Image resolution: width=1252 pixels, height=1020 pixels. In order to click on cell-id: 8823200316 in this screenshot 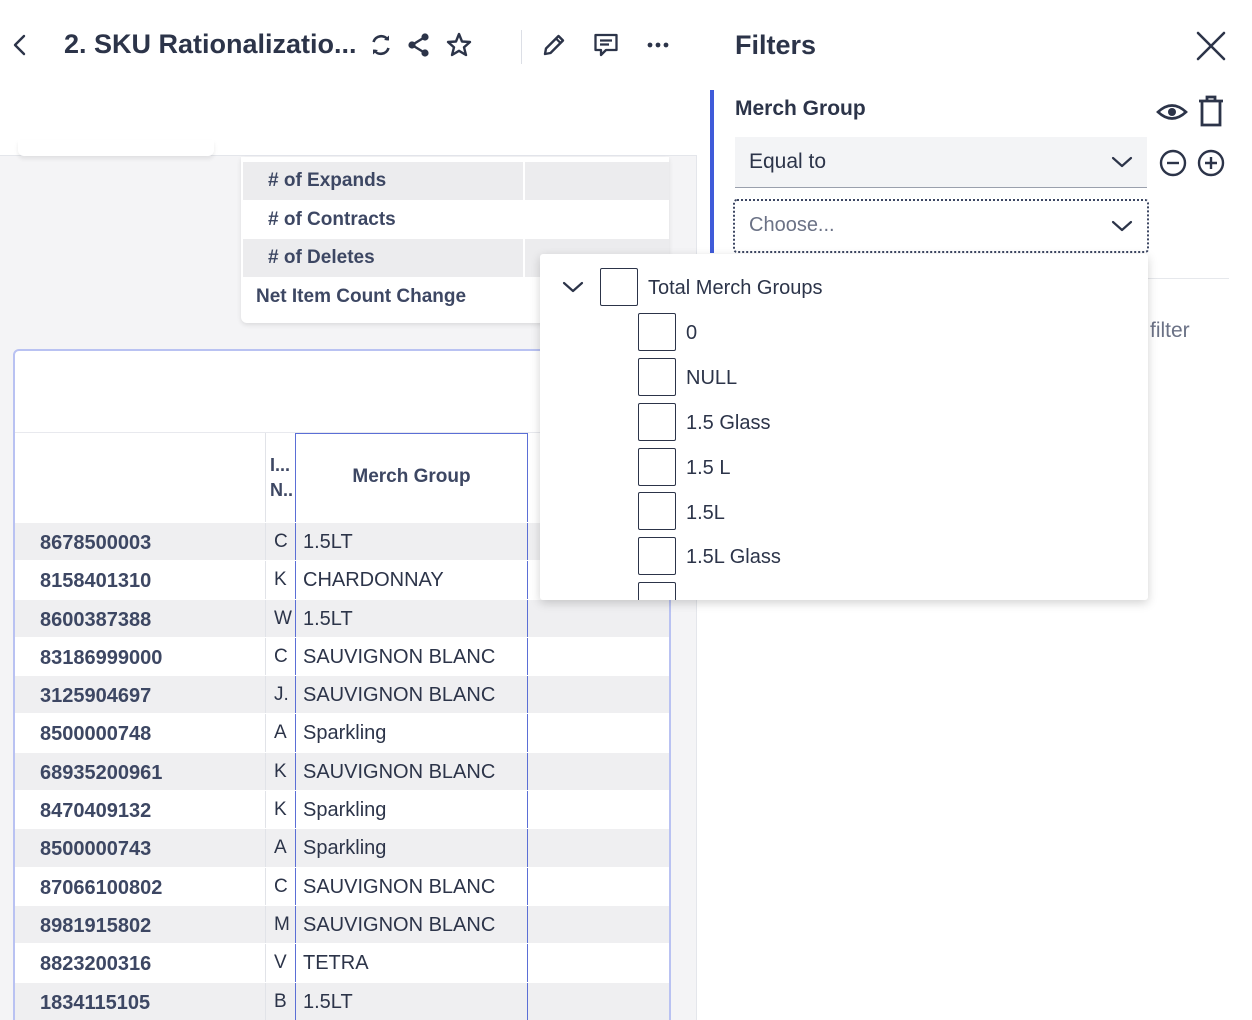, I will do `click(96, 964)`.